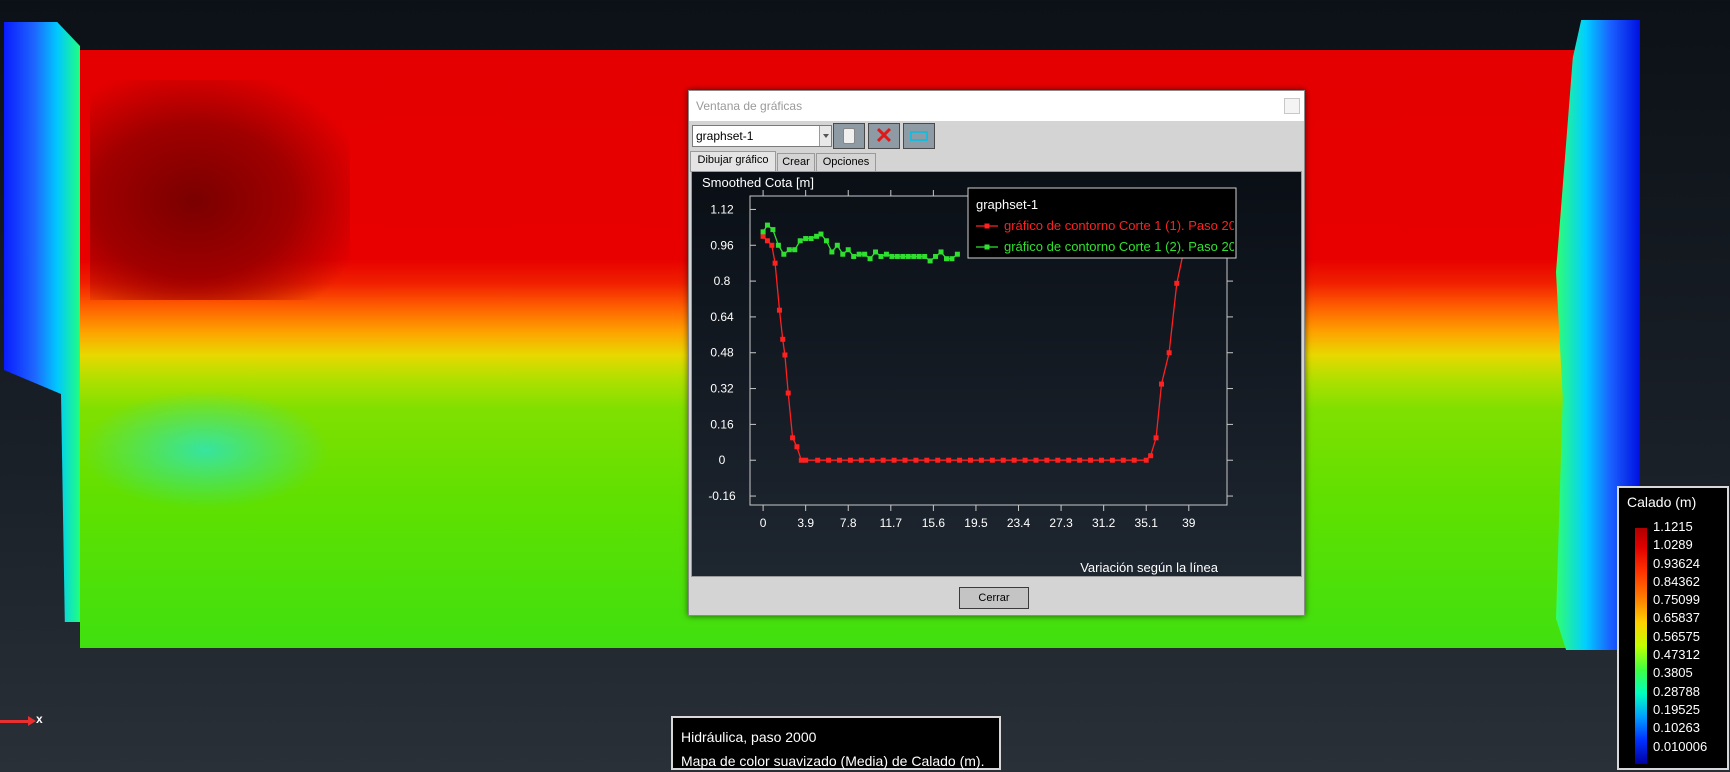 The image size is (1730, 772). Describe the element at coordinates (1676, 563) in the screenshot. I see `legend-value: 0.93624` at that location.